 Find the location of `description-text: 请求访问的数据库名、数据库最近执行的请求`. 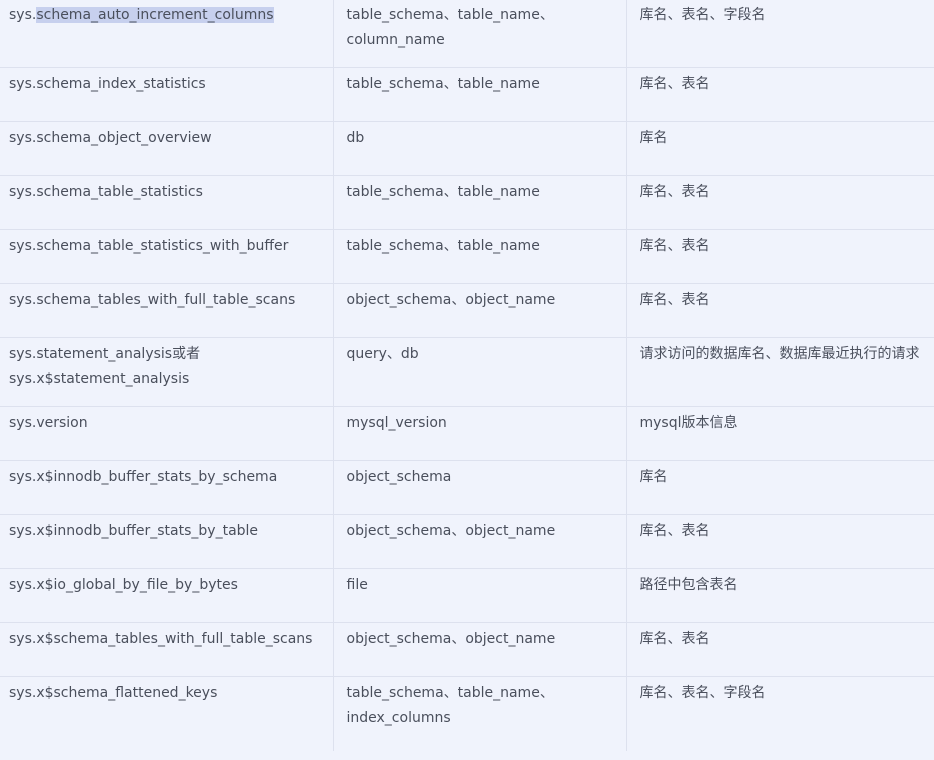

description-text: 请求访问的数据库名、数据库最近执行的请求 is located at coordinates (779, 354).